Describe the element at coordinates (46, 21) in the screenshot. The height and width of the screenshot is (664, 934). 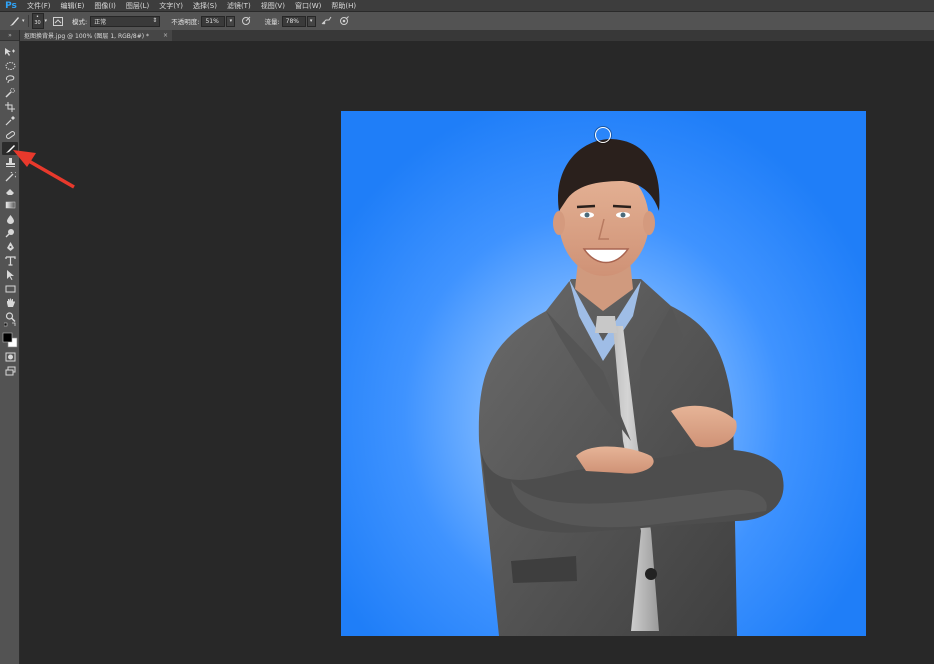
I see `brush-preset-caret-icon: ▾` at that location.